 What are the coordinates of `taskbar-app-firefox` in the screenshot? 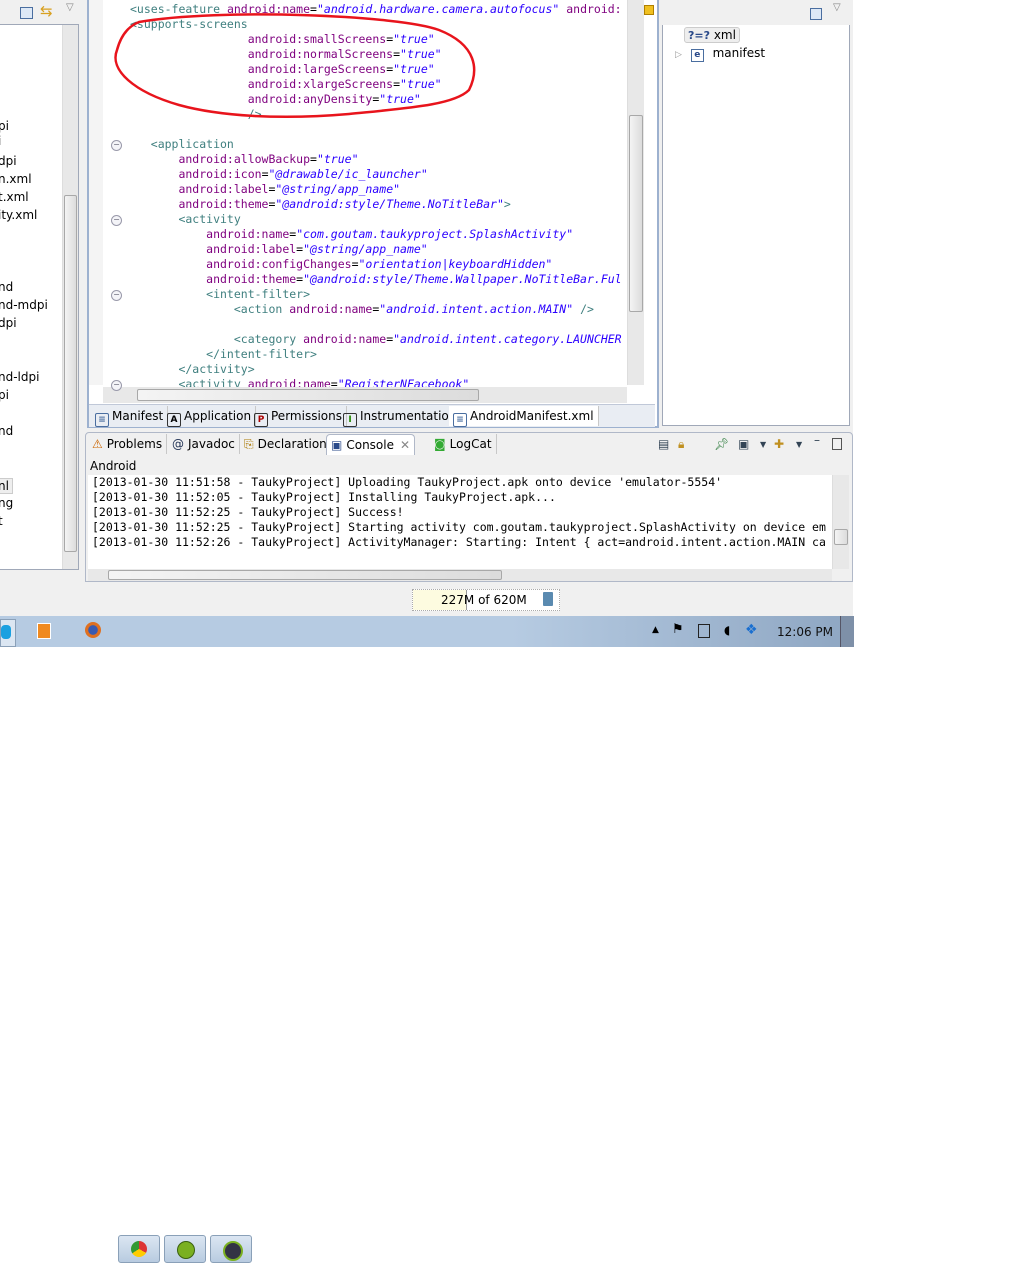 It's located at (94, 632).